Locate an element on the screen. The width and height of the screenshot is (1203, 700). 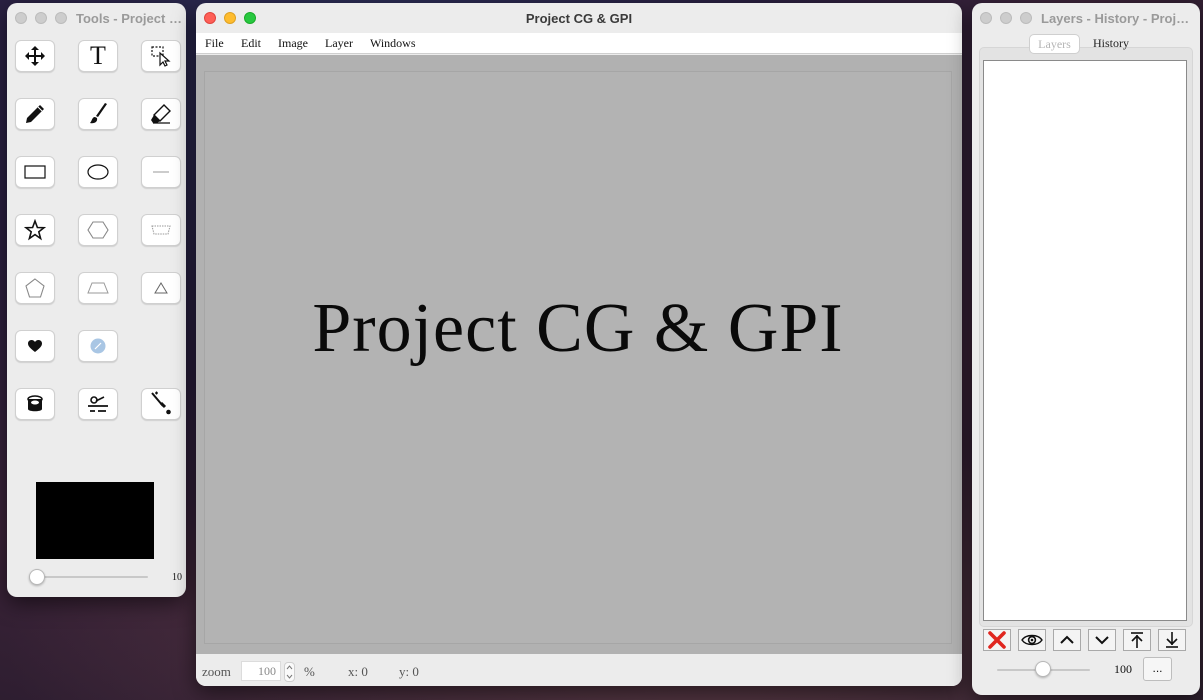
filter-tool-button is located at coordinates (98, 404).